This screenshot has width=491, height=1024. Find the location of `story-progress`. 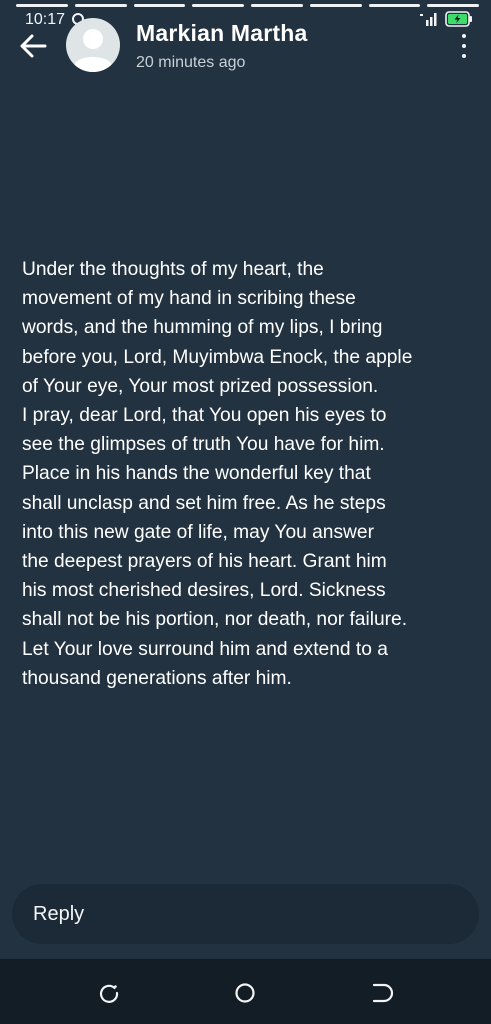

story-progress is located at coordinates (247, 5).